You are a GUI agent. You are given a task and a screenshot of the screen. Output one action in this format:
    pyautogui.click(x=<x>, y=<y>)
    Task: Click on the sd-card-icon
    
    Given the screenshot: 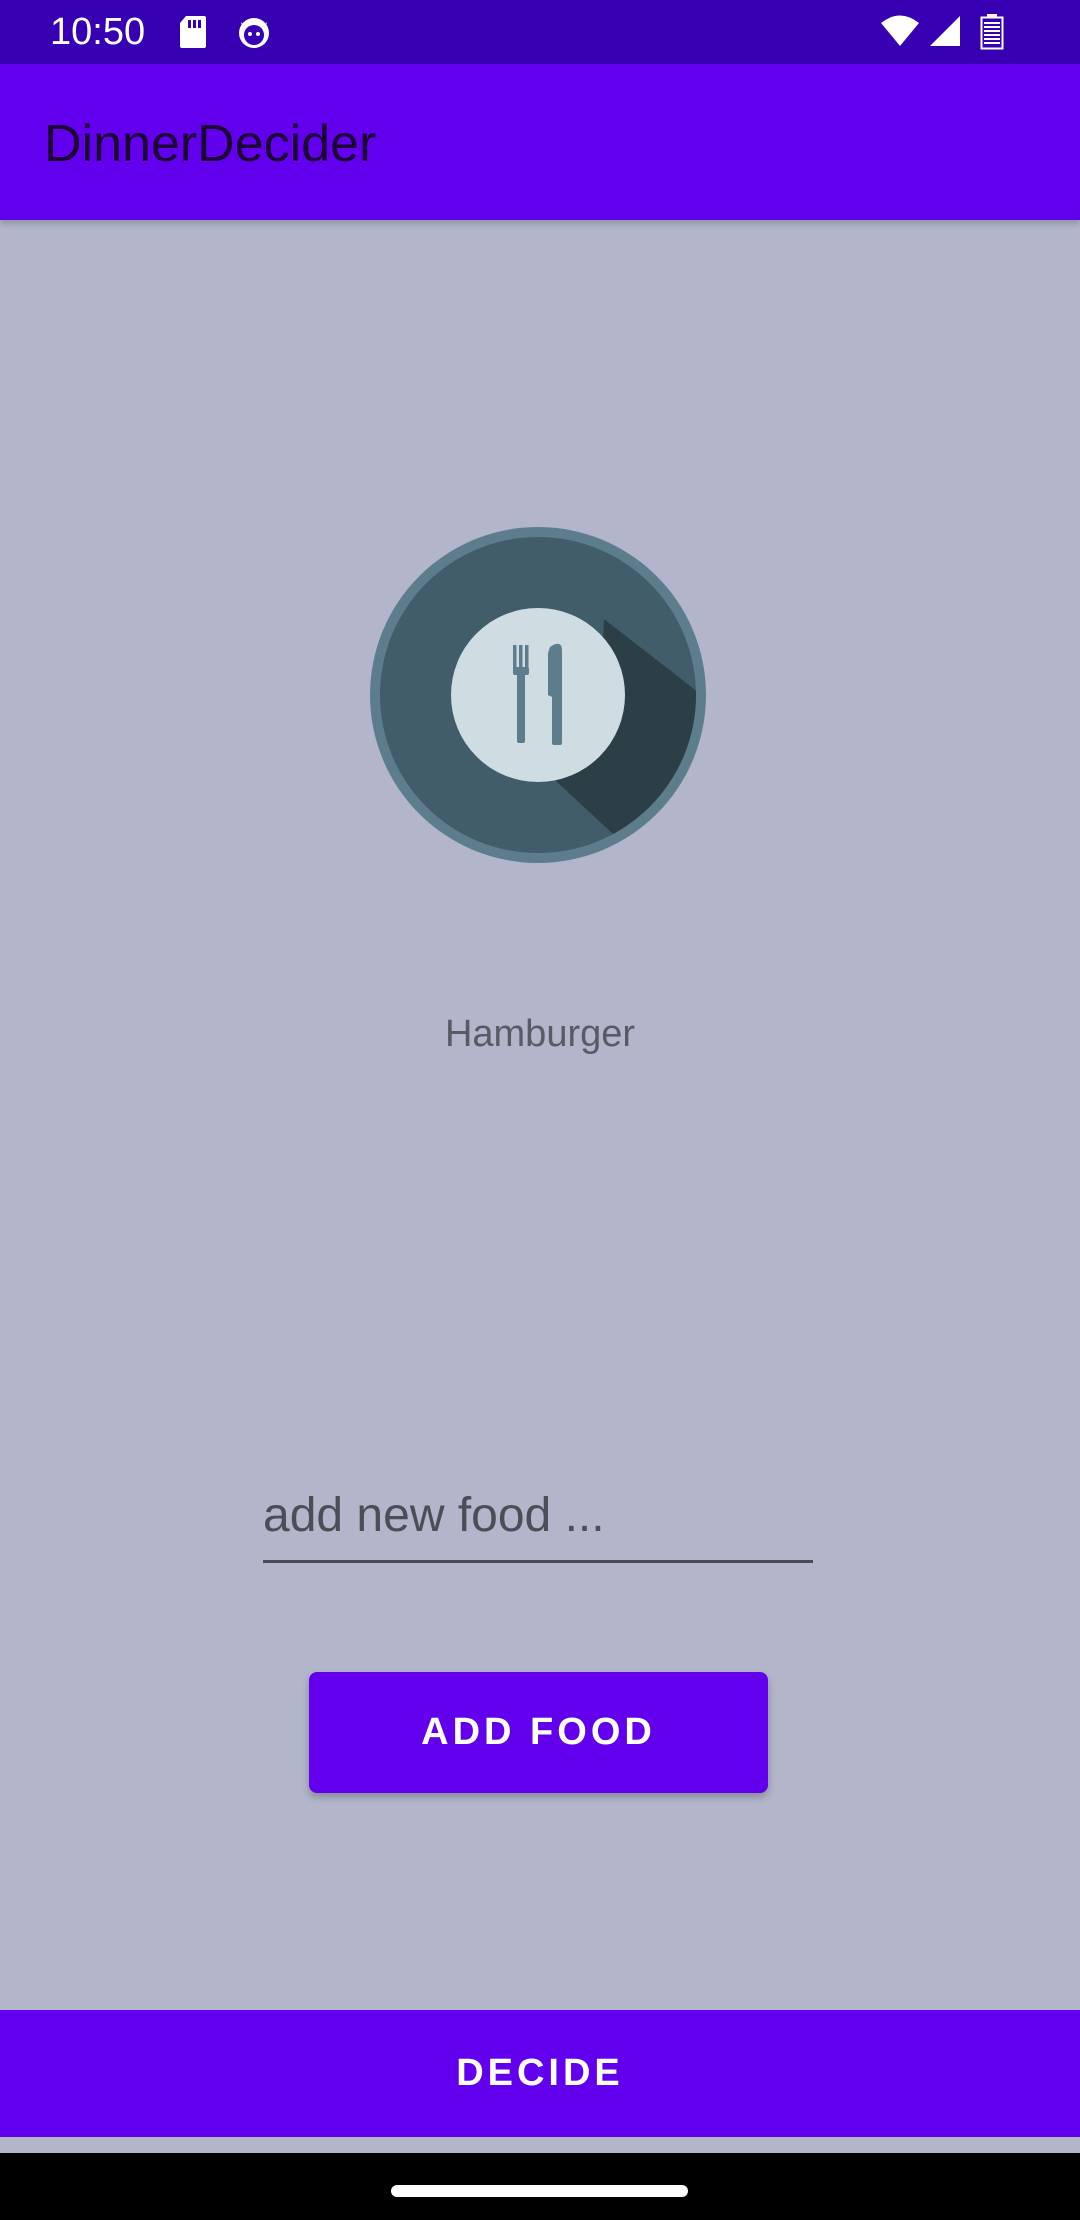 What is the action you would take?
    pyautogui.click(x=193, y=34)
    